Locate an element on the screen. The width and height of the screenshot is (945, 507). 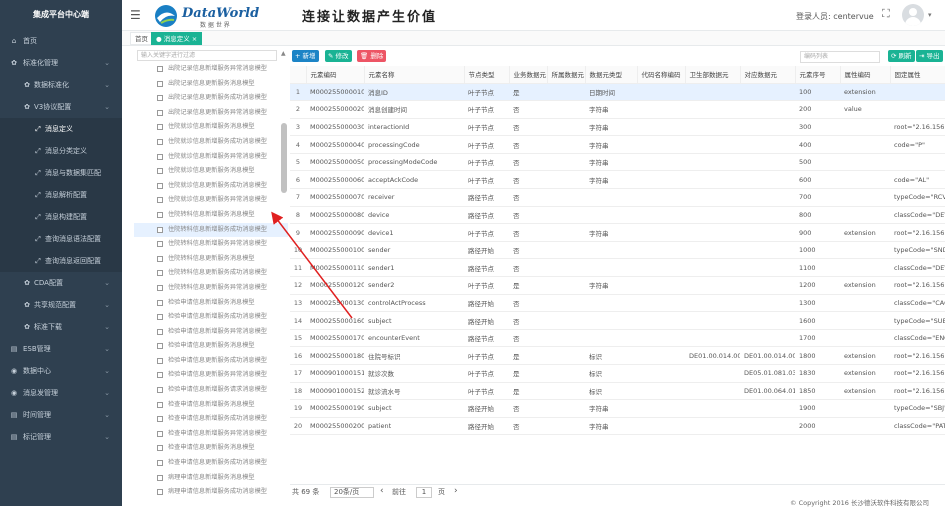
tree-node: 检查申请信息新增服务成功消息模型 is located at coordinates (211, 419).